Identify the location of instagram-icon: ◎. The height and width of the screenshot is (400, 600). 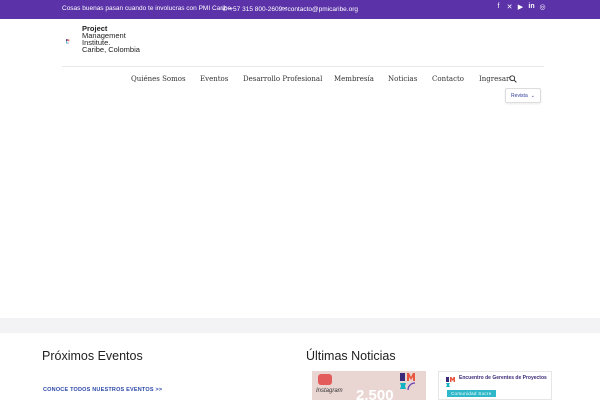
(542, 7).